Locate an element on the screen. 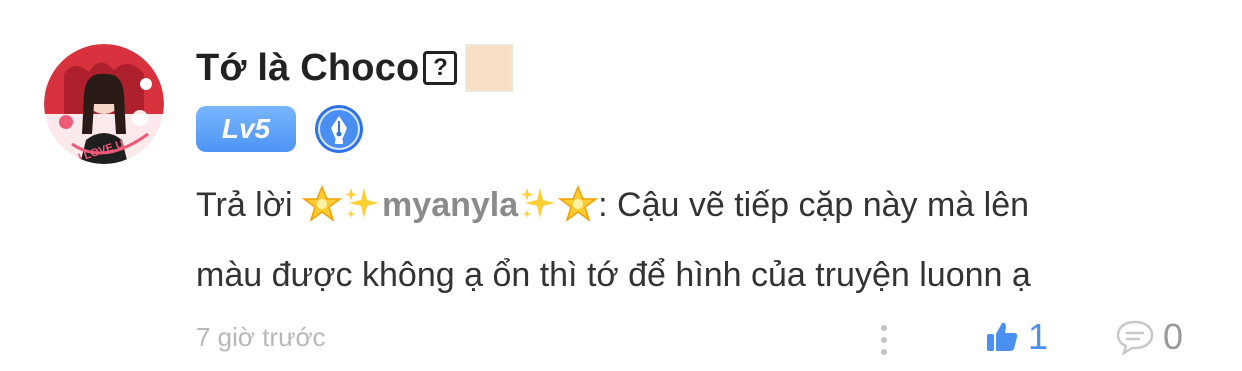 The image size is (1242, 371). reply-count: 0 is located at coordinates (1173, 336).